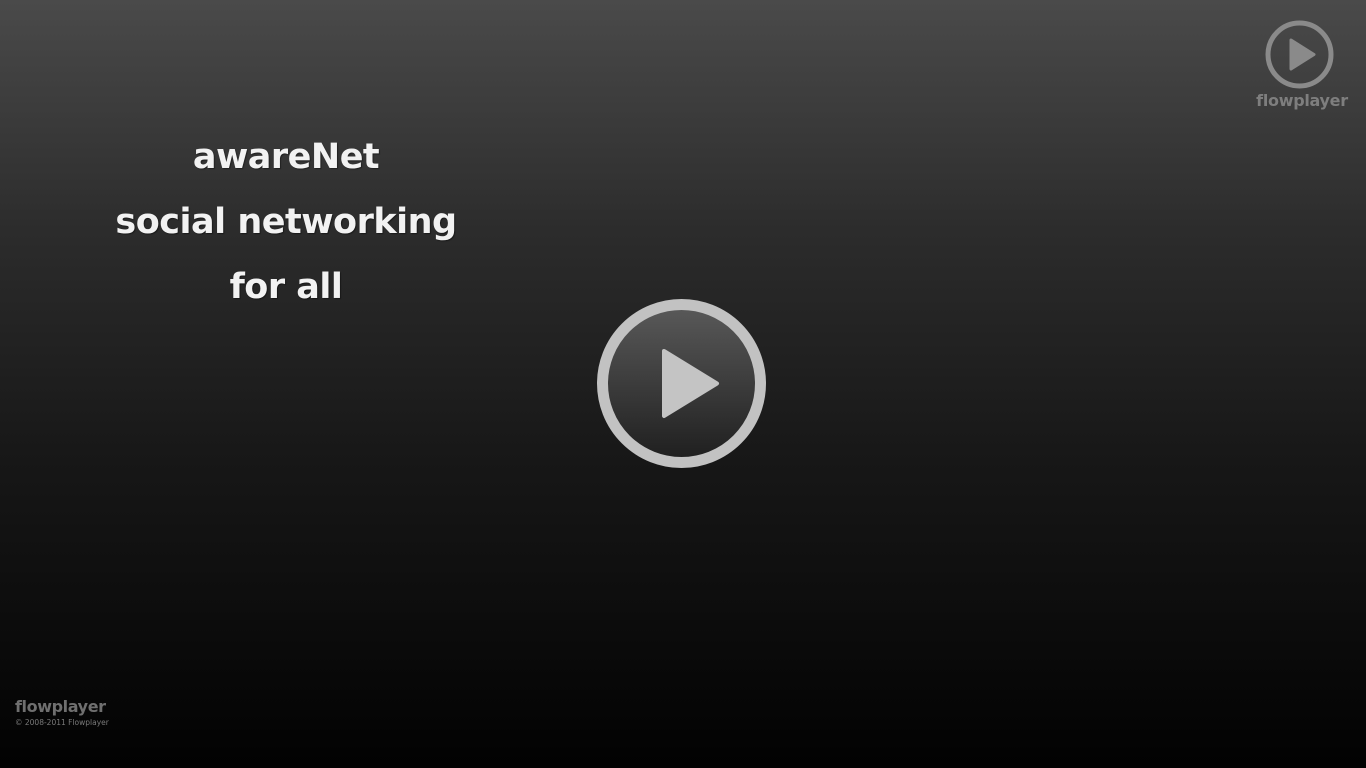 The height and width of the screenshot is (768, 1366). I want to click on flowplayer-brand-footer: flowplayer © 2008-2011 Flowplayer, so click(63, 715).